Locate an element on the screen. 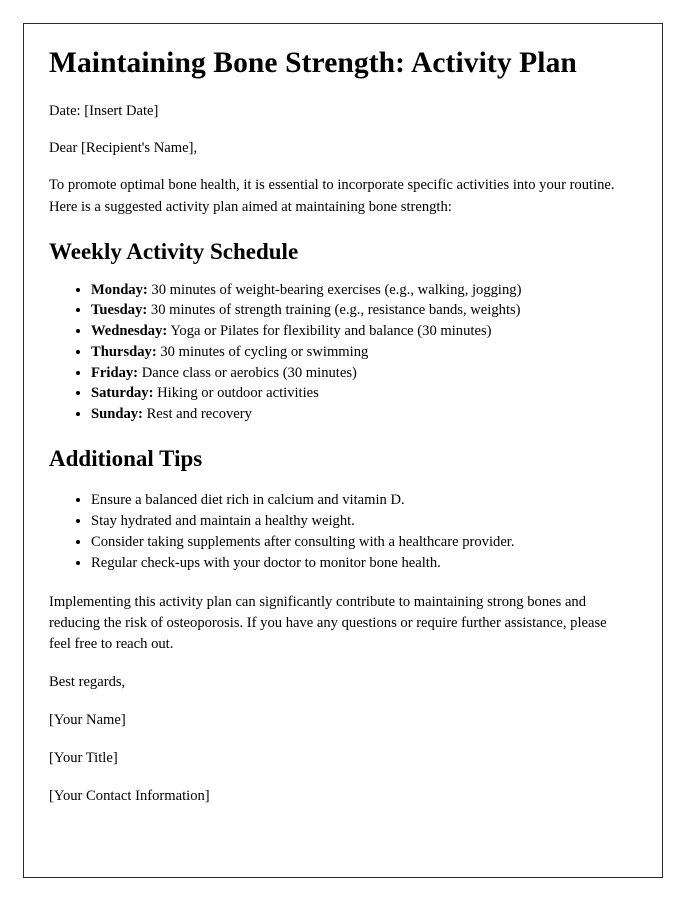  signature-contact-placeholder: [Your Contact Information] is located at coordinates (129, 795).